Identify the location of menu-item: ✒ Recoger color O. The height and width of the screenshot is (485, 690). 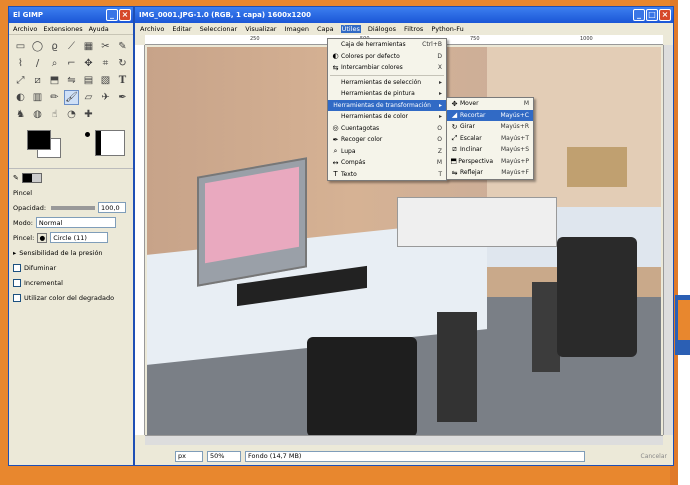
(387, 140).